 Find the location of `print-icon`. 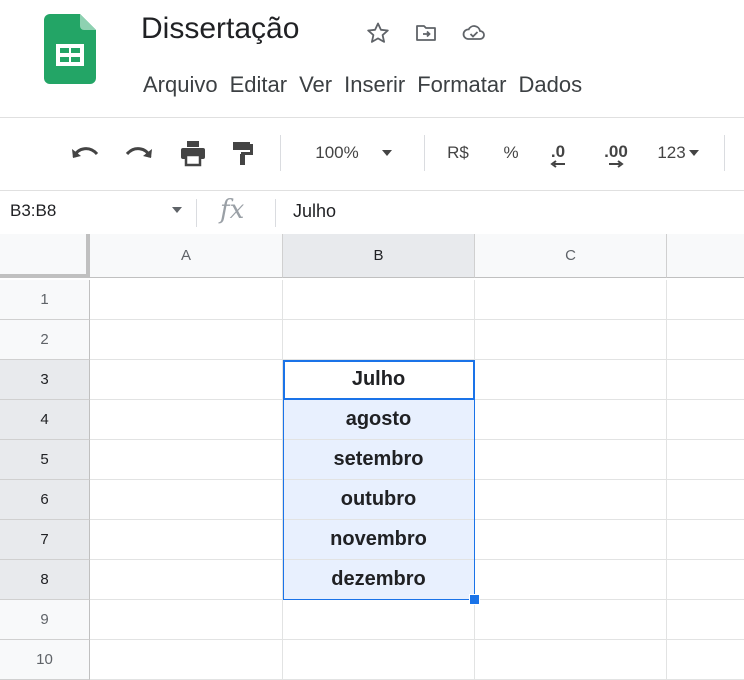

print-icon is located at coordinates (193, 153).